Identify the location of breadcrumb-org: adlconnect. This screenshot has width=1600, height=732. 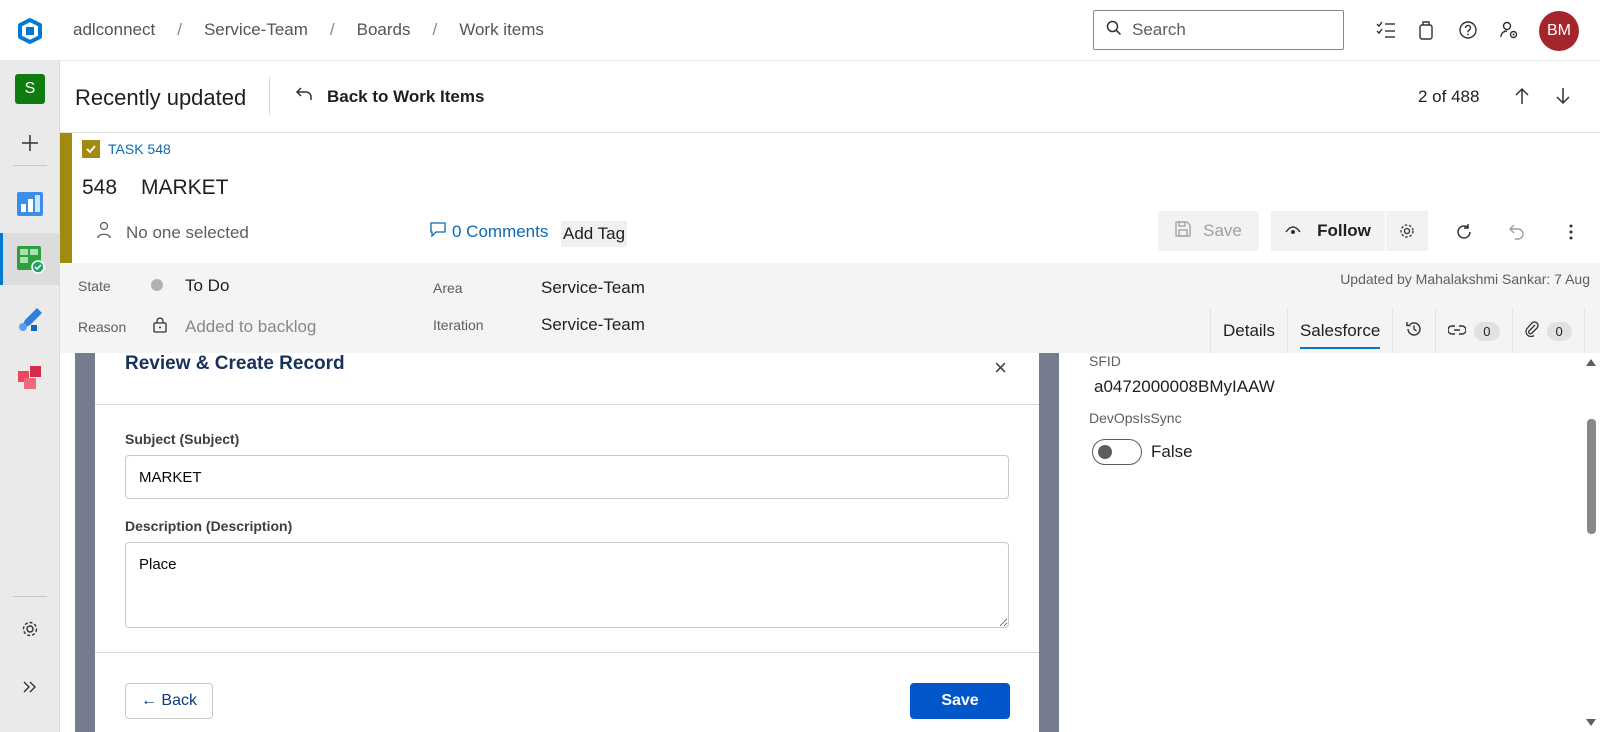
(114, 30).